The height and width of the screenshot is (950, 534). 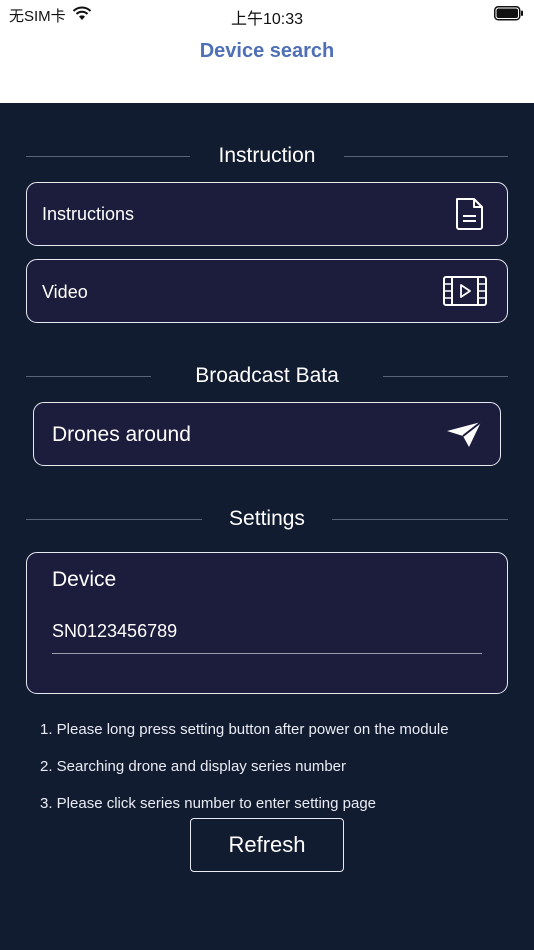 I want to click on refresh-button: Refresh, so click(x=267, y=845).